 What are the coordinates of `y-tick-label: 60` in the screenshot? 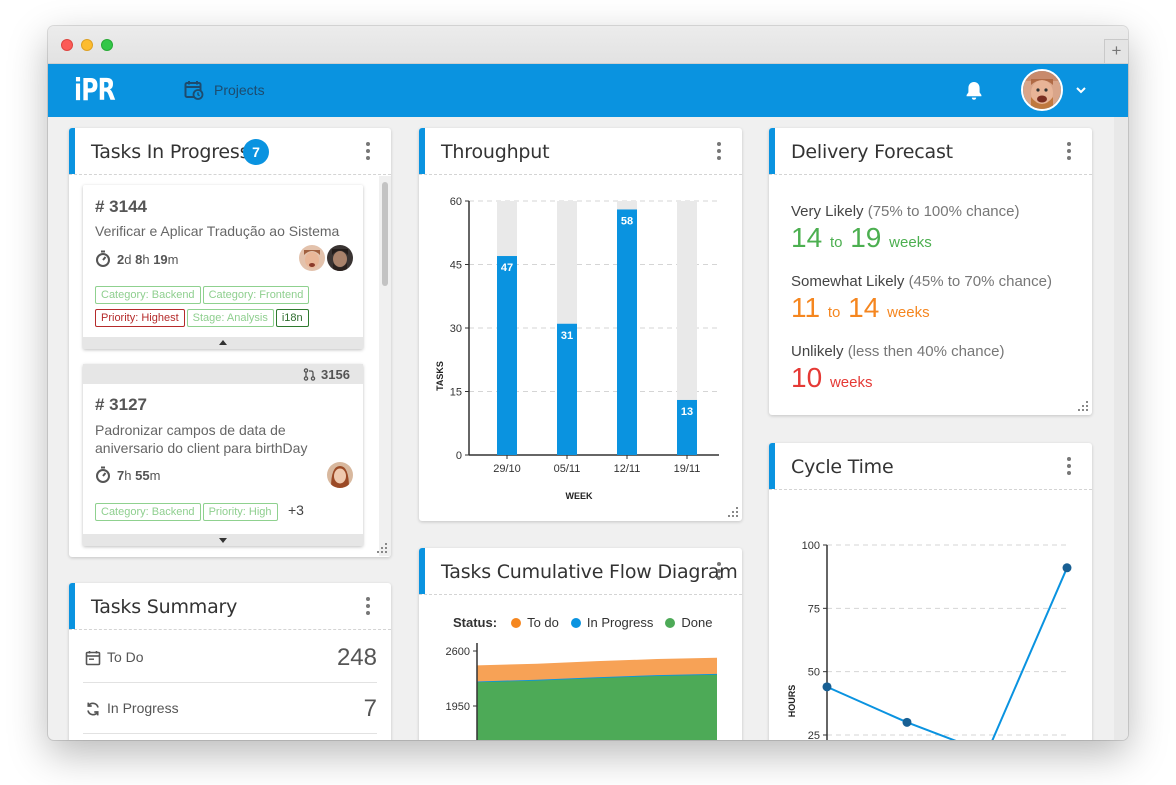 It's located at (456, 202).